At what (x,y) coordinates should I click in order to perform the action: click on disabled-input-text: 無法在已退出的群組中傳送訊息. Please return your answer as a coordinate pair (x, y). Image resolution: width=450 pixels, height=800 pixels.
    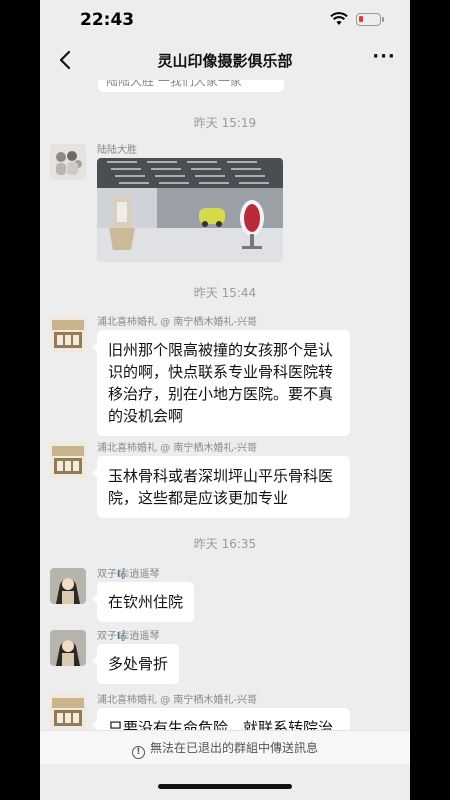
    Looking at the image, I should click on (233, 748).